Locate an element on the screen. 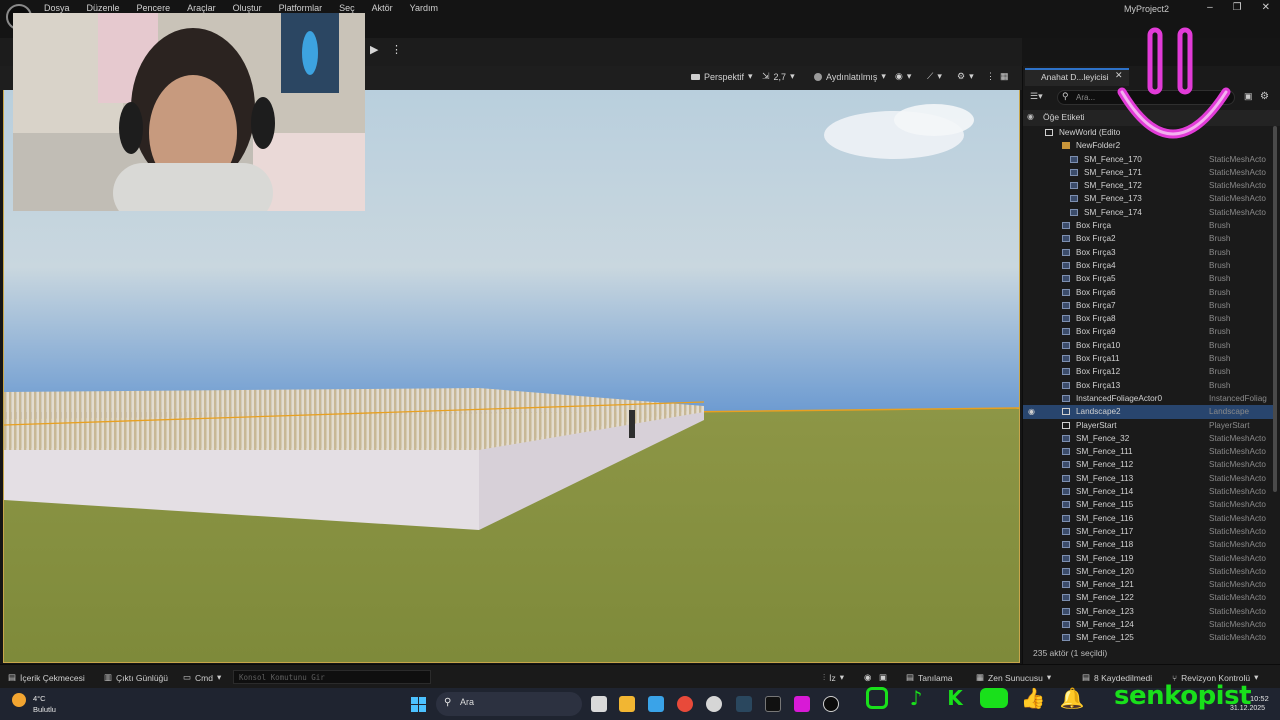 The width and height of the screenshot is (1280, 720). outliner-row: SM_Fence_121 StaticMeshActo is located at coordinates (1148, 584).